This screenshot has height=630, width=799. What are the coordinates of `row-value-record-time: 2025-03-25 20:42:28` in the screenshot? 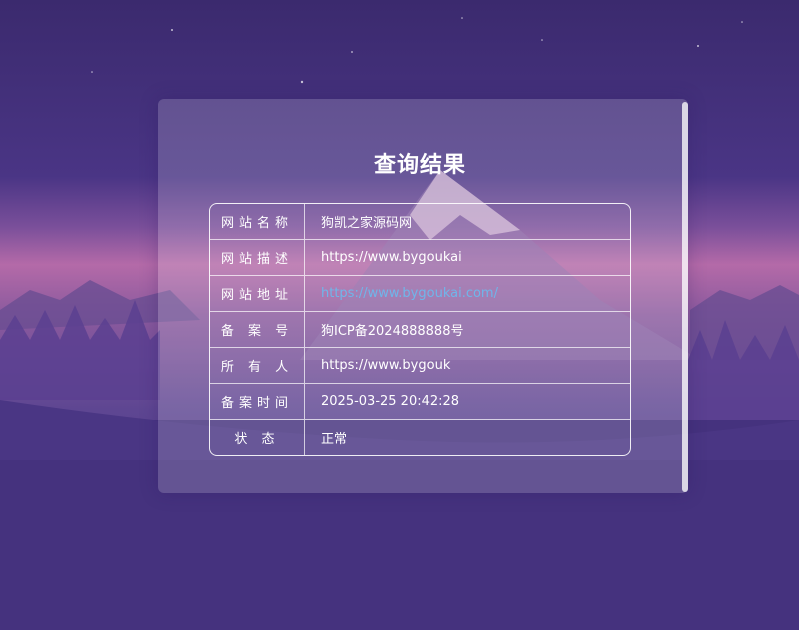 It's located at (467, 402).